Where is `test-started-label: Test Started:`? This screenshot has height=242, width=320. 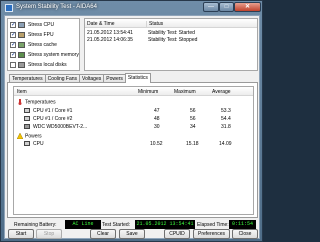 test-started-label: Test Started: is located at coordinates (116, 225).